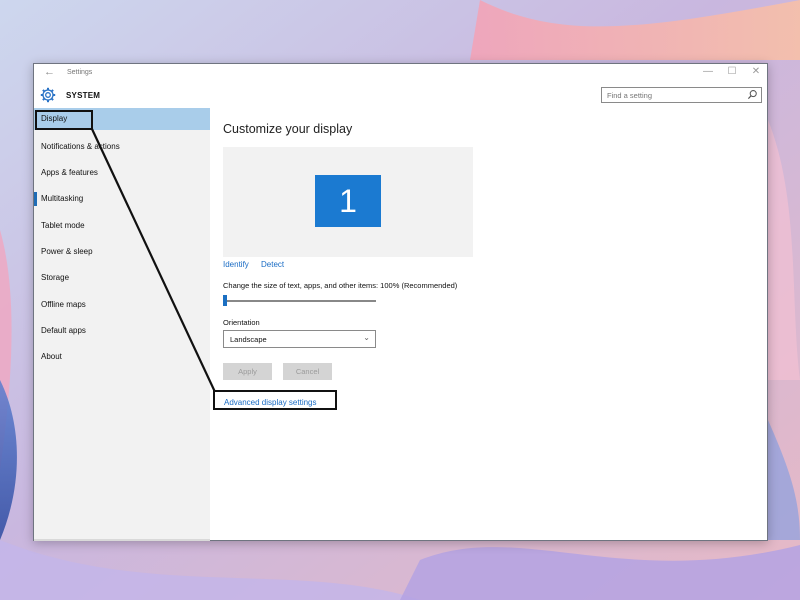  I want to click on sidebar-item-storage: Storage, so click(122, 278).